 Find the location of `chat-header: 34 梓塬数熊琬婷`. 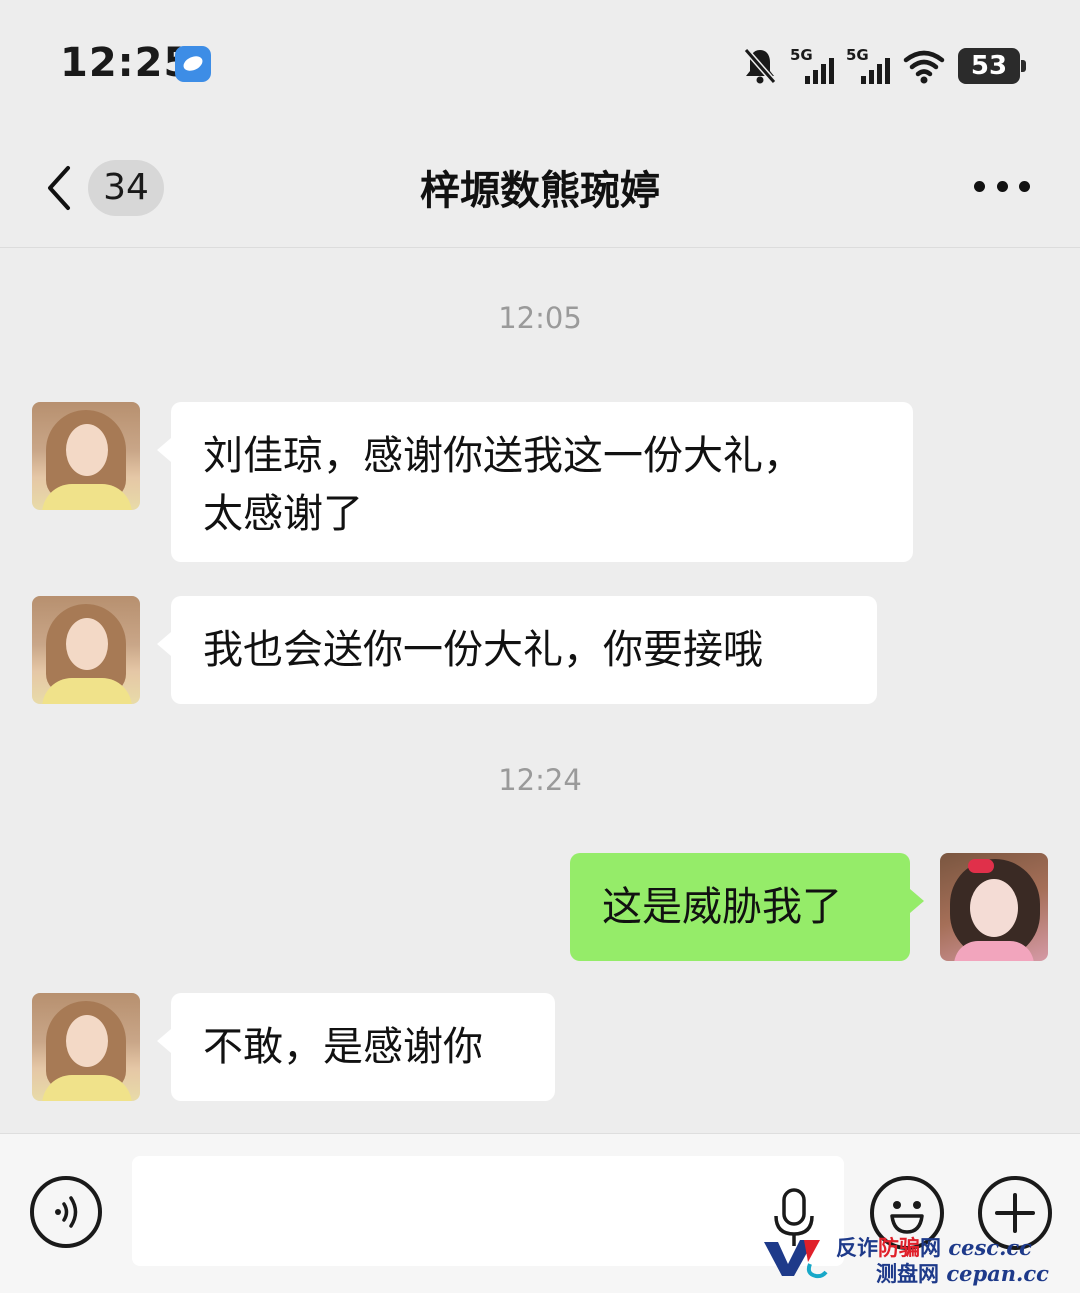

chat-header: 34 梓塬数熊琬婷 is located at coordinates (540, 189).